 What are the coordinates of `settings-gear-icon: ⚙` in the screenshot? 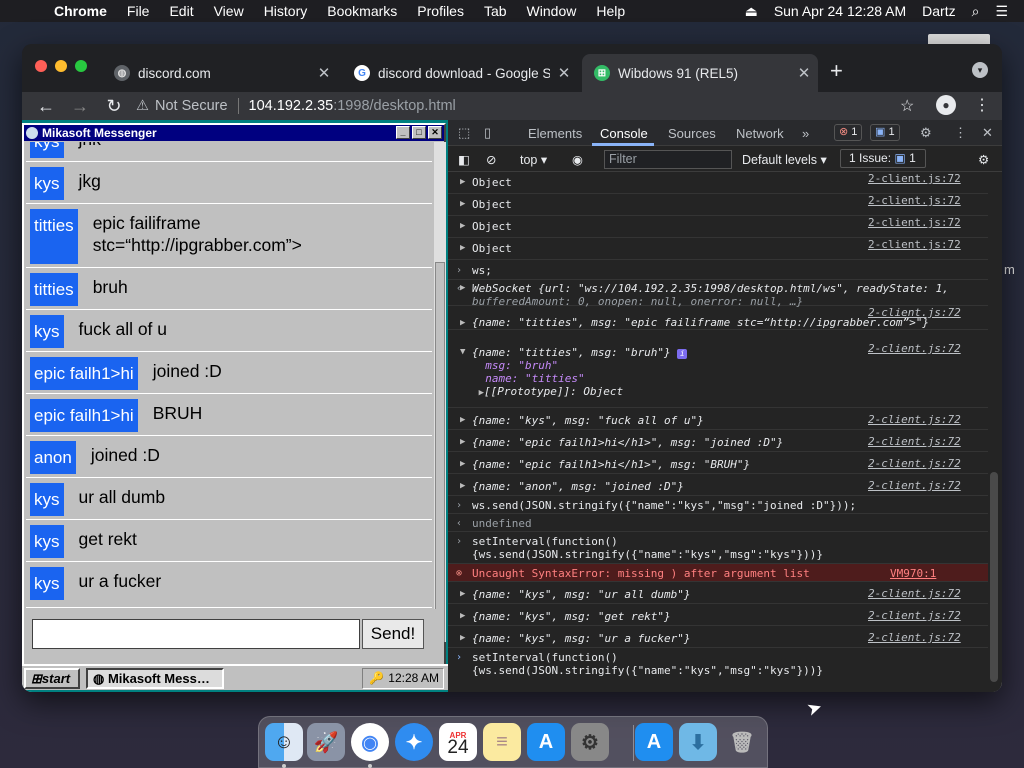 It's located at (926, 133).